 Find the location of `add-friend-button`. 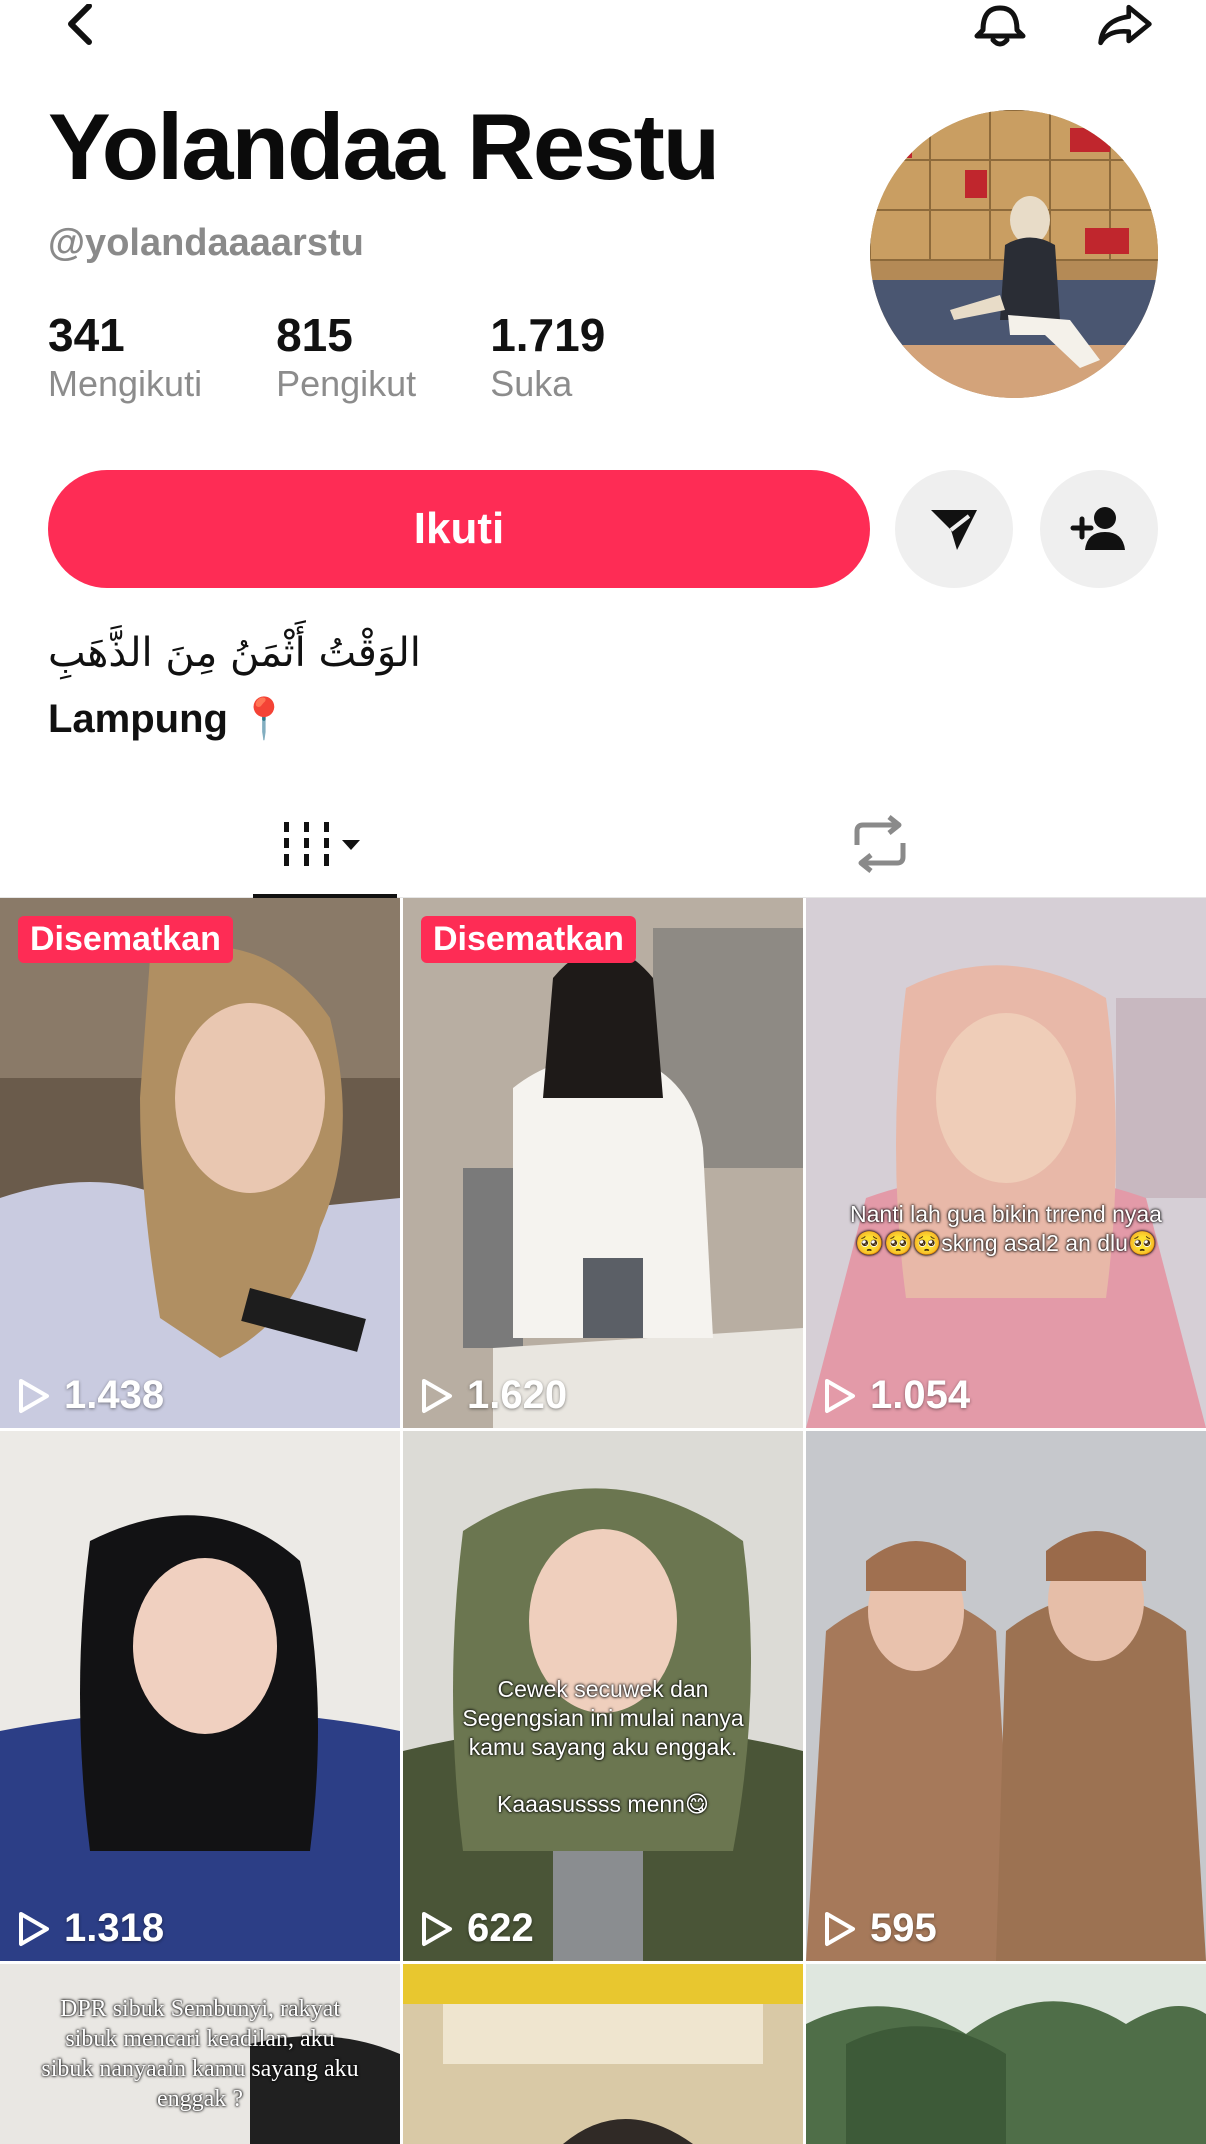

add-friend-button is located at coordinates (1099, 529).